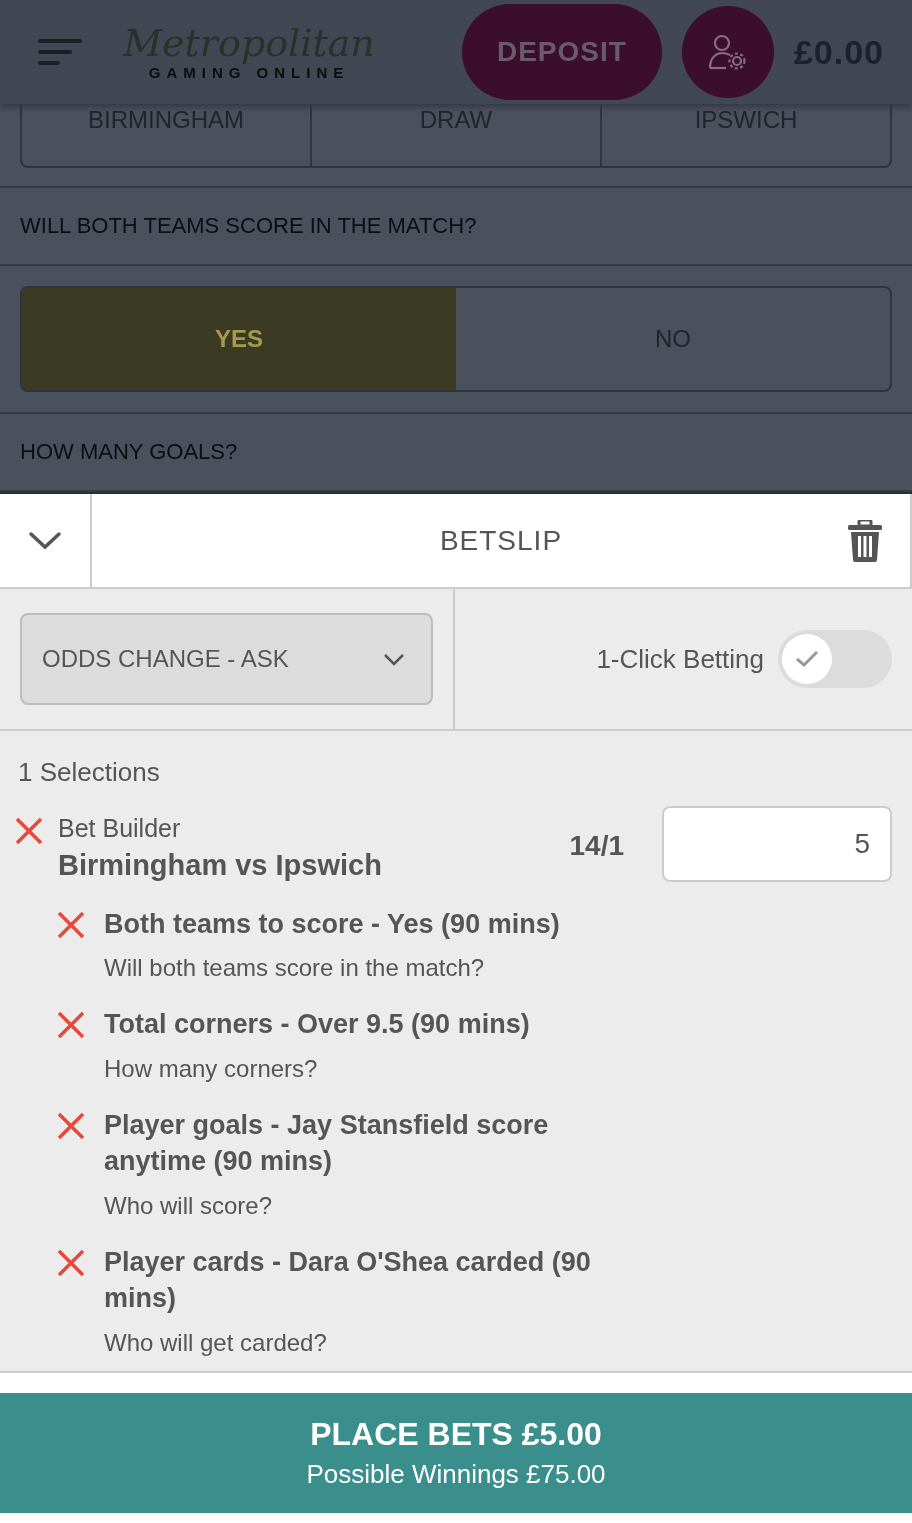 This screenshot has width=912, height=1523. I want to click on odds-change-dropdown: ODDS CHANGE - ASK, so click(226, 659).